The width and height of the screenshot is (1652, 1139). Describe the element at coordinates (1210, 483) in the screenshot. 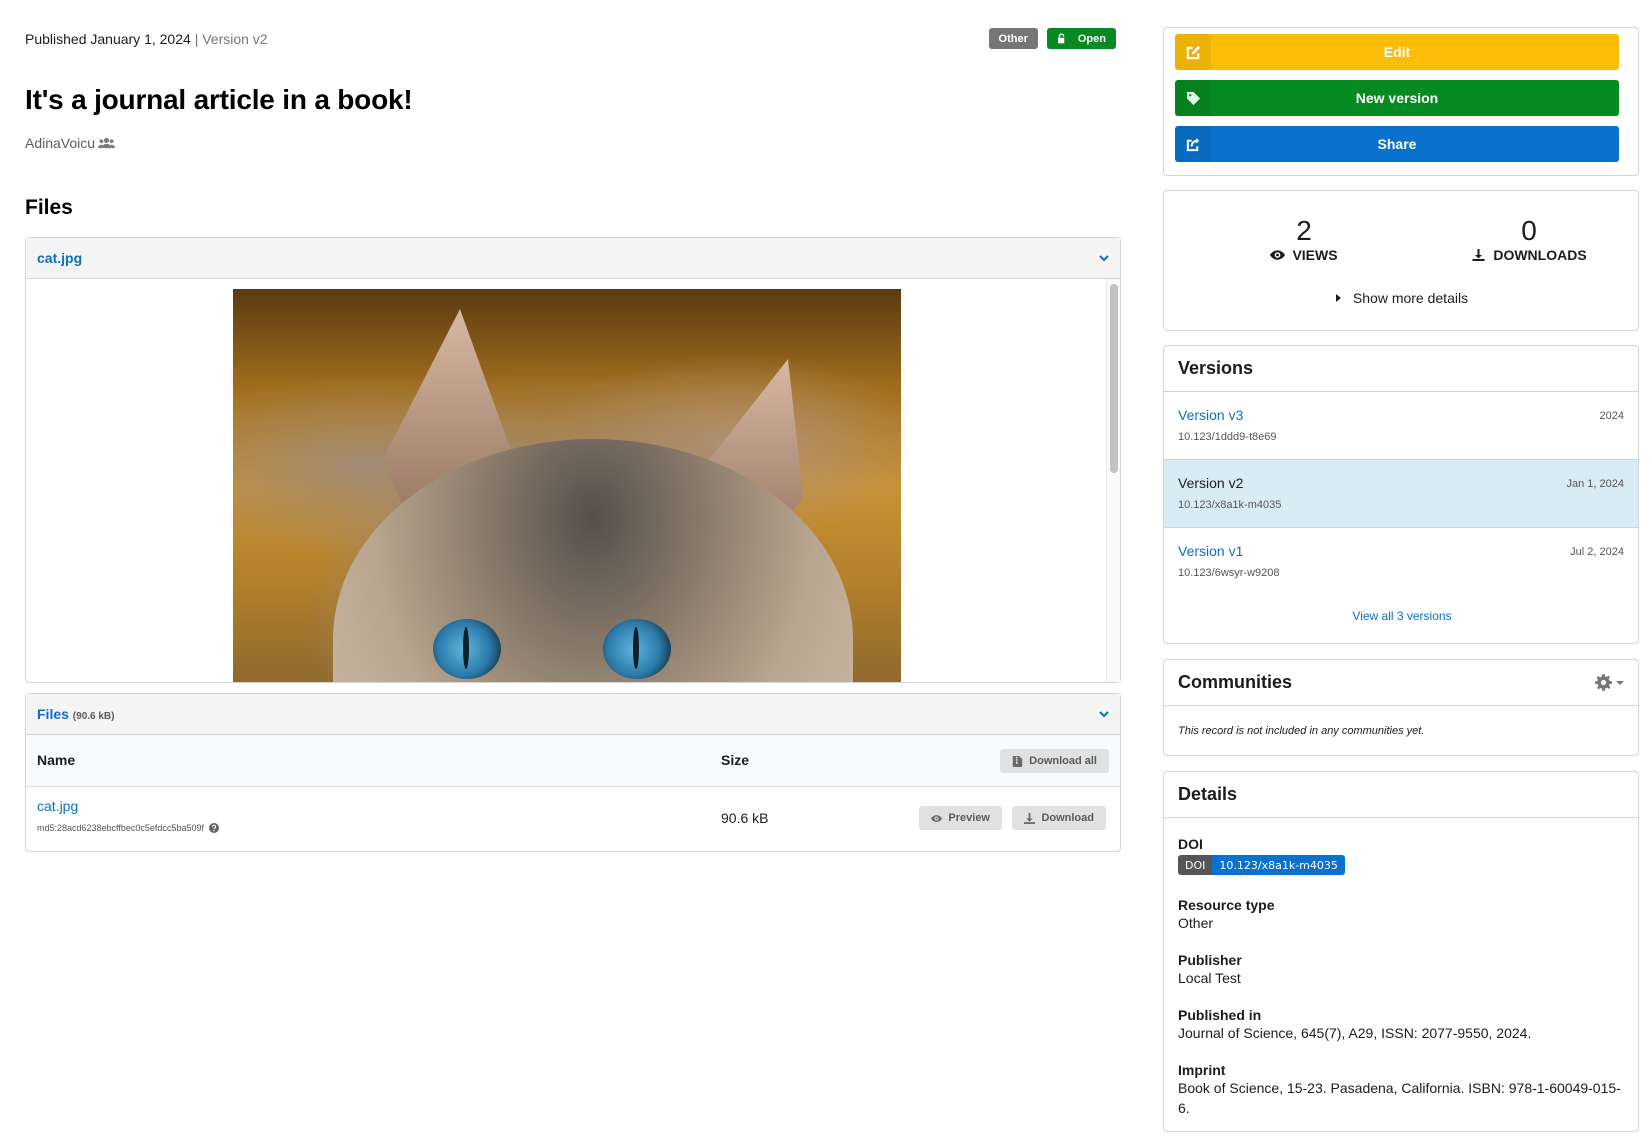

I see `version-link: Version v2` at that location.